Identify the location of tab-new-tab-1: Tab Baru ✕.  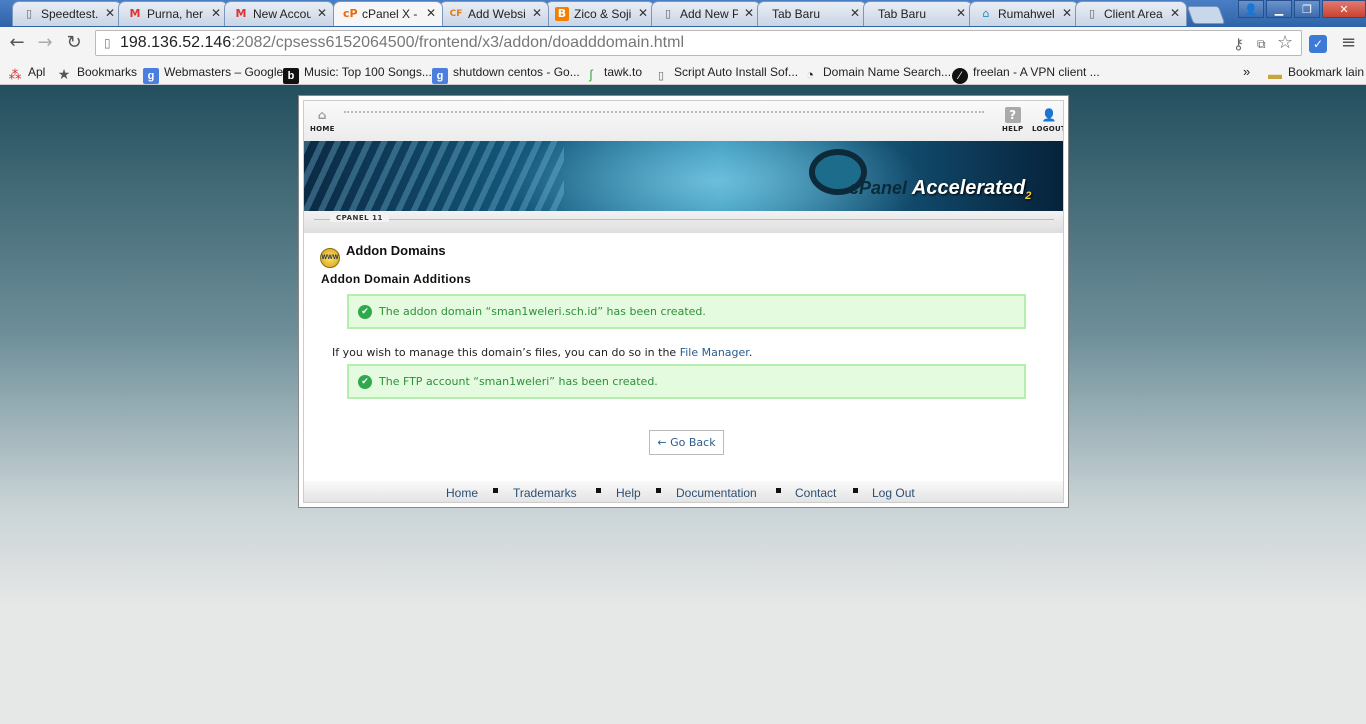
(812, 13).